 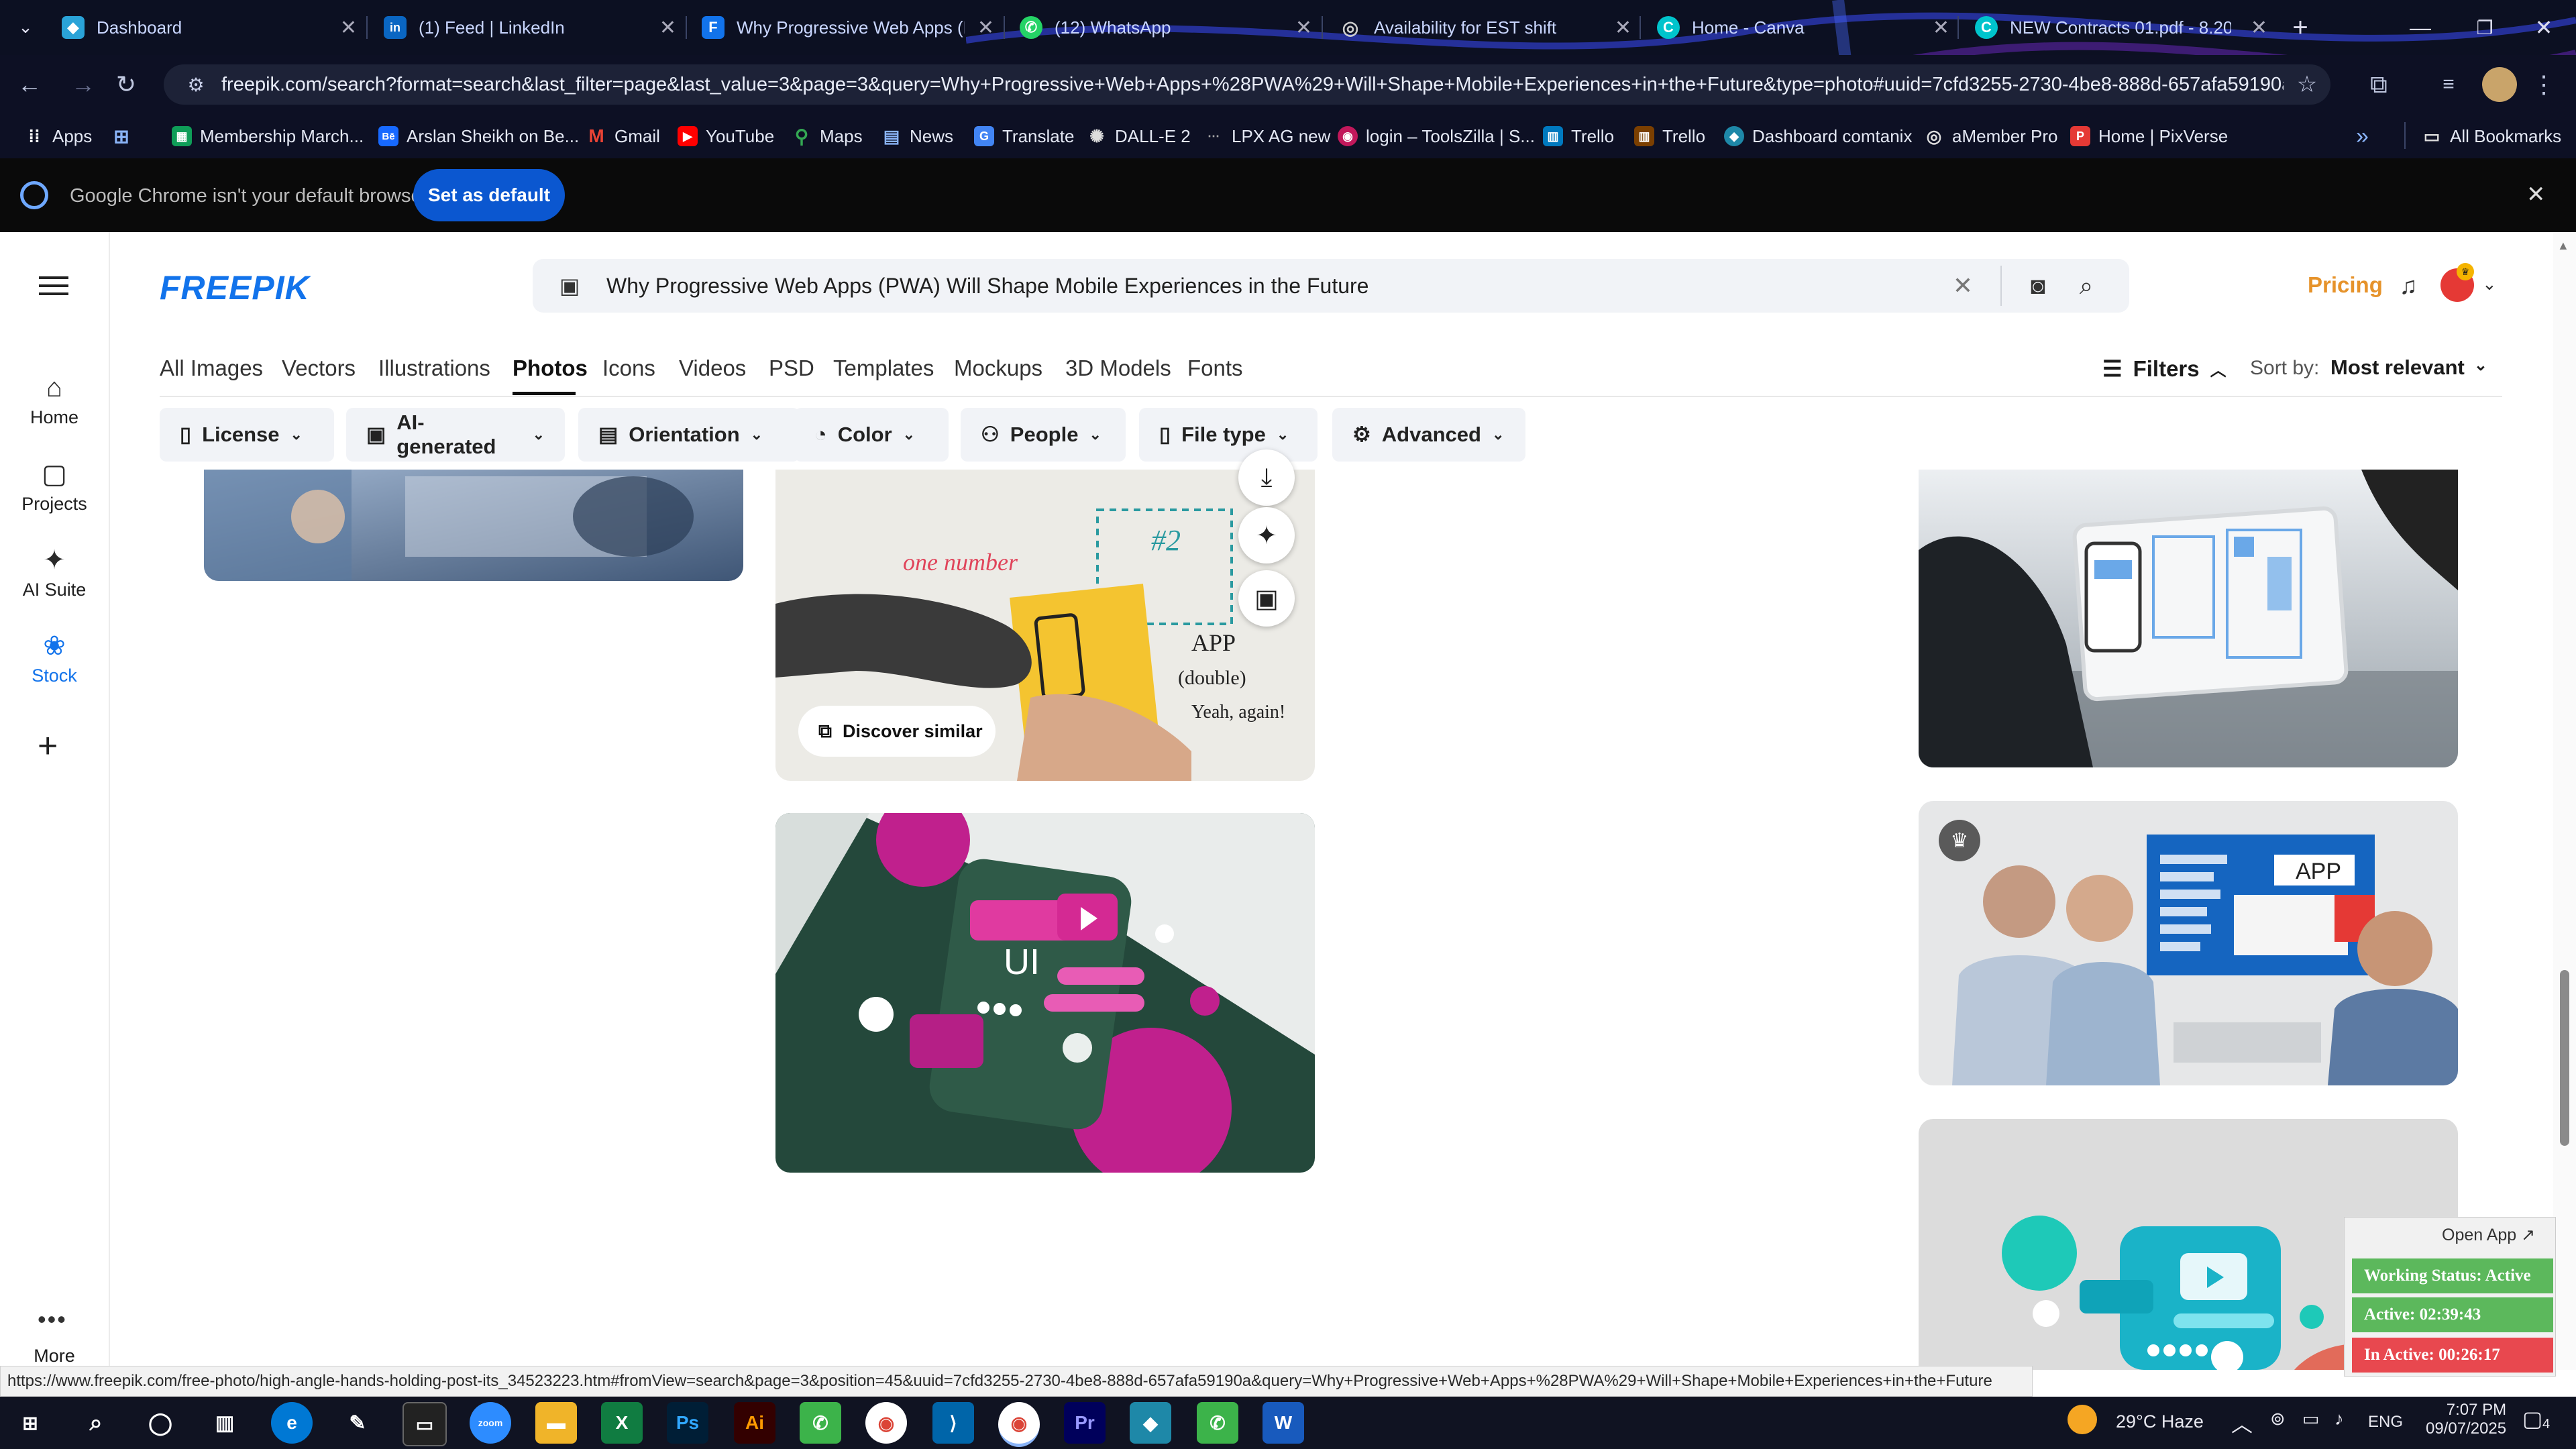 What do you see at coordinates (556, 1423) in the screenshot?
I see `file-explorer-icon: ▬` at bounding box center [556, 1423].